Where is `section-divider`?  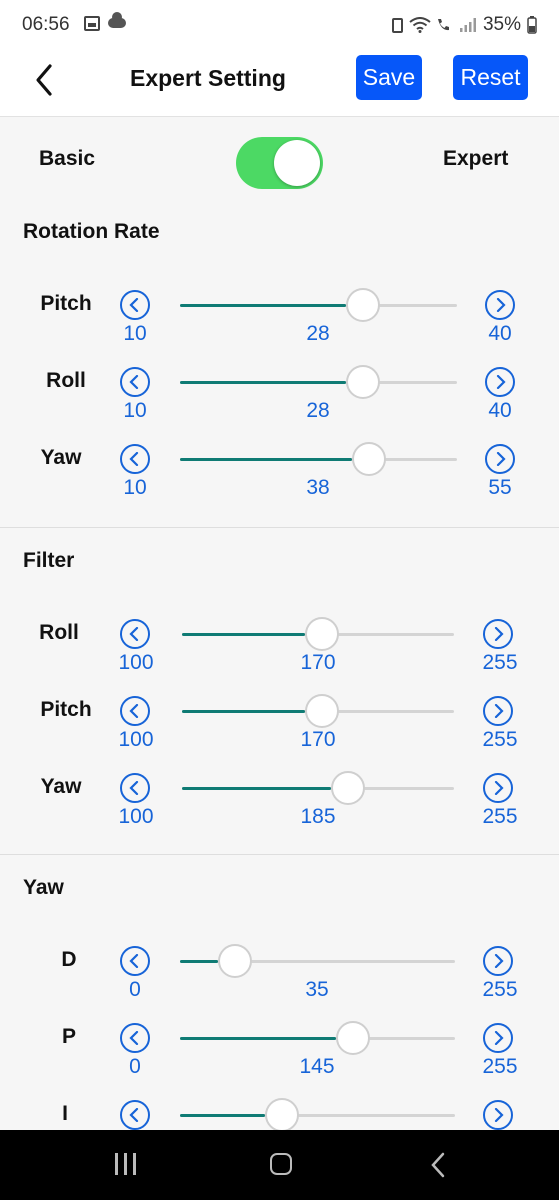
section-divider is located at coordinates (279, 527).